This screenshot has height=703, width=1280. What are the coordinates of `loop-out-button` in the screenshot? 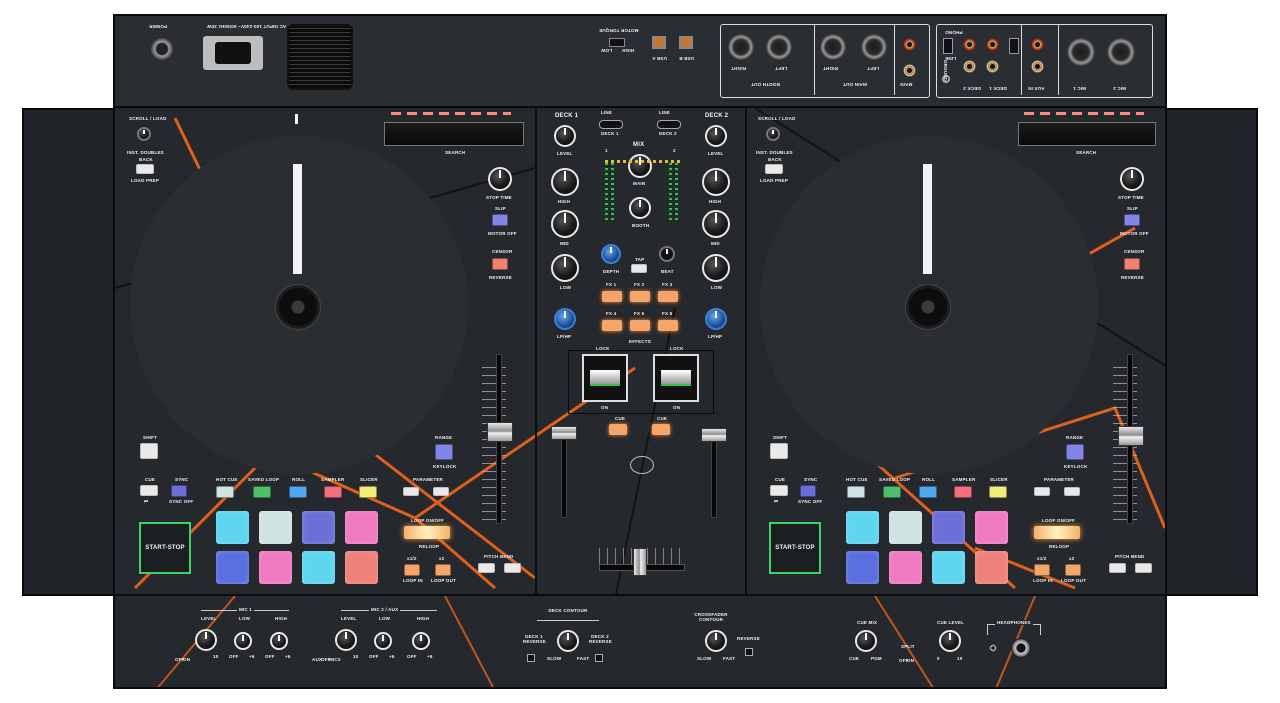 It's located at (443, 570).